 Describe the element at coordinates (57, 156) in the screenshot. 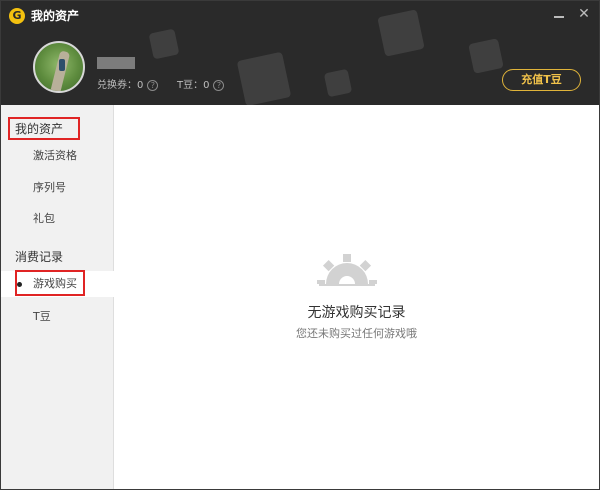

I see `sidebar-item-activation: 激活资格` at that location.